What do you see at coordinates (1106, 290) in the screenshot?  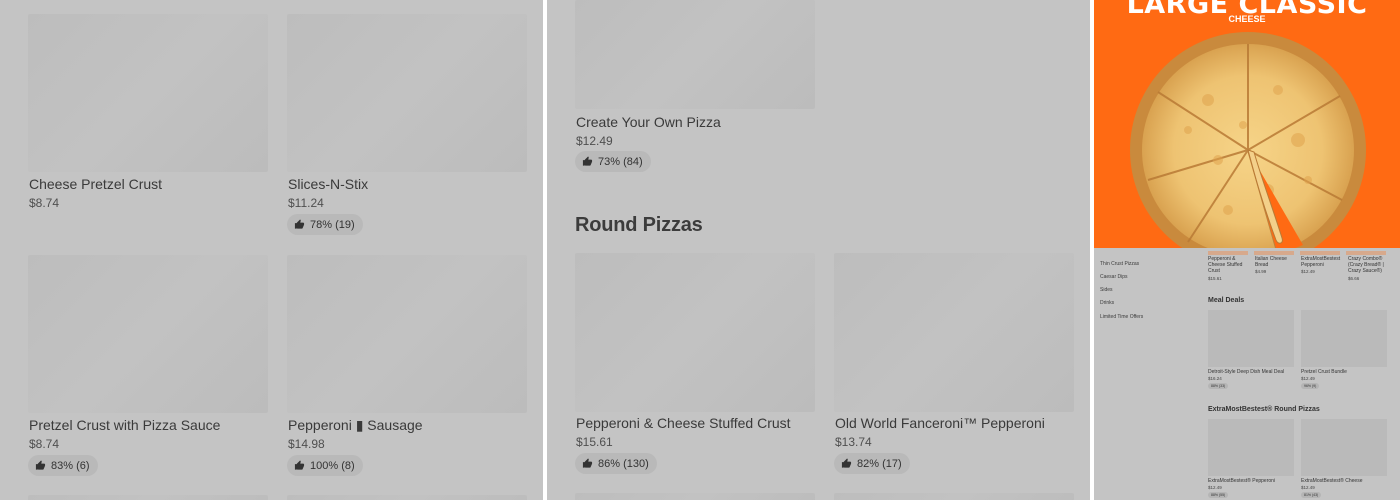 I see `nav-item: Sides` at bounding box center [1106, 290].